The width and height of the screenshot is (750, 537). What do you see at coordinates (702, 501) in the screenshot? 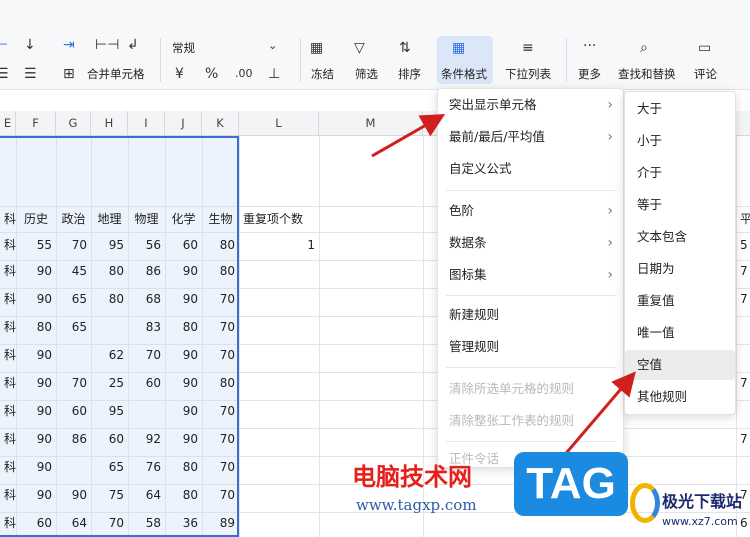
I see `xz-site-name: 极光下载站` at bounding box center [702, 501].